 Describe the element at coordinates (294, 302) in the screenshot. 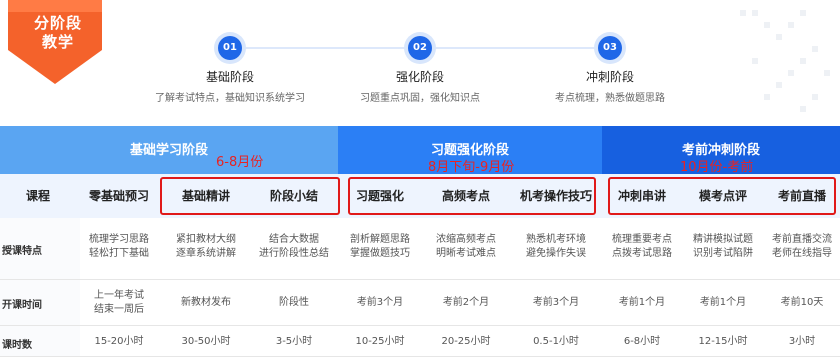

I see `table-cell: 阶段性` at that location.